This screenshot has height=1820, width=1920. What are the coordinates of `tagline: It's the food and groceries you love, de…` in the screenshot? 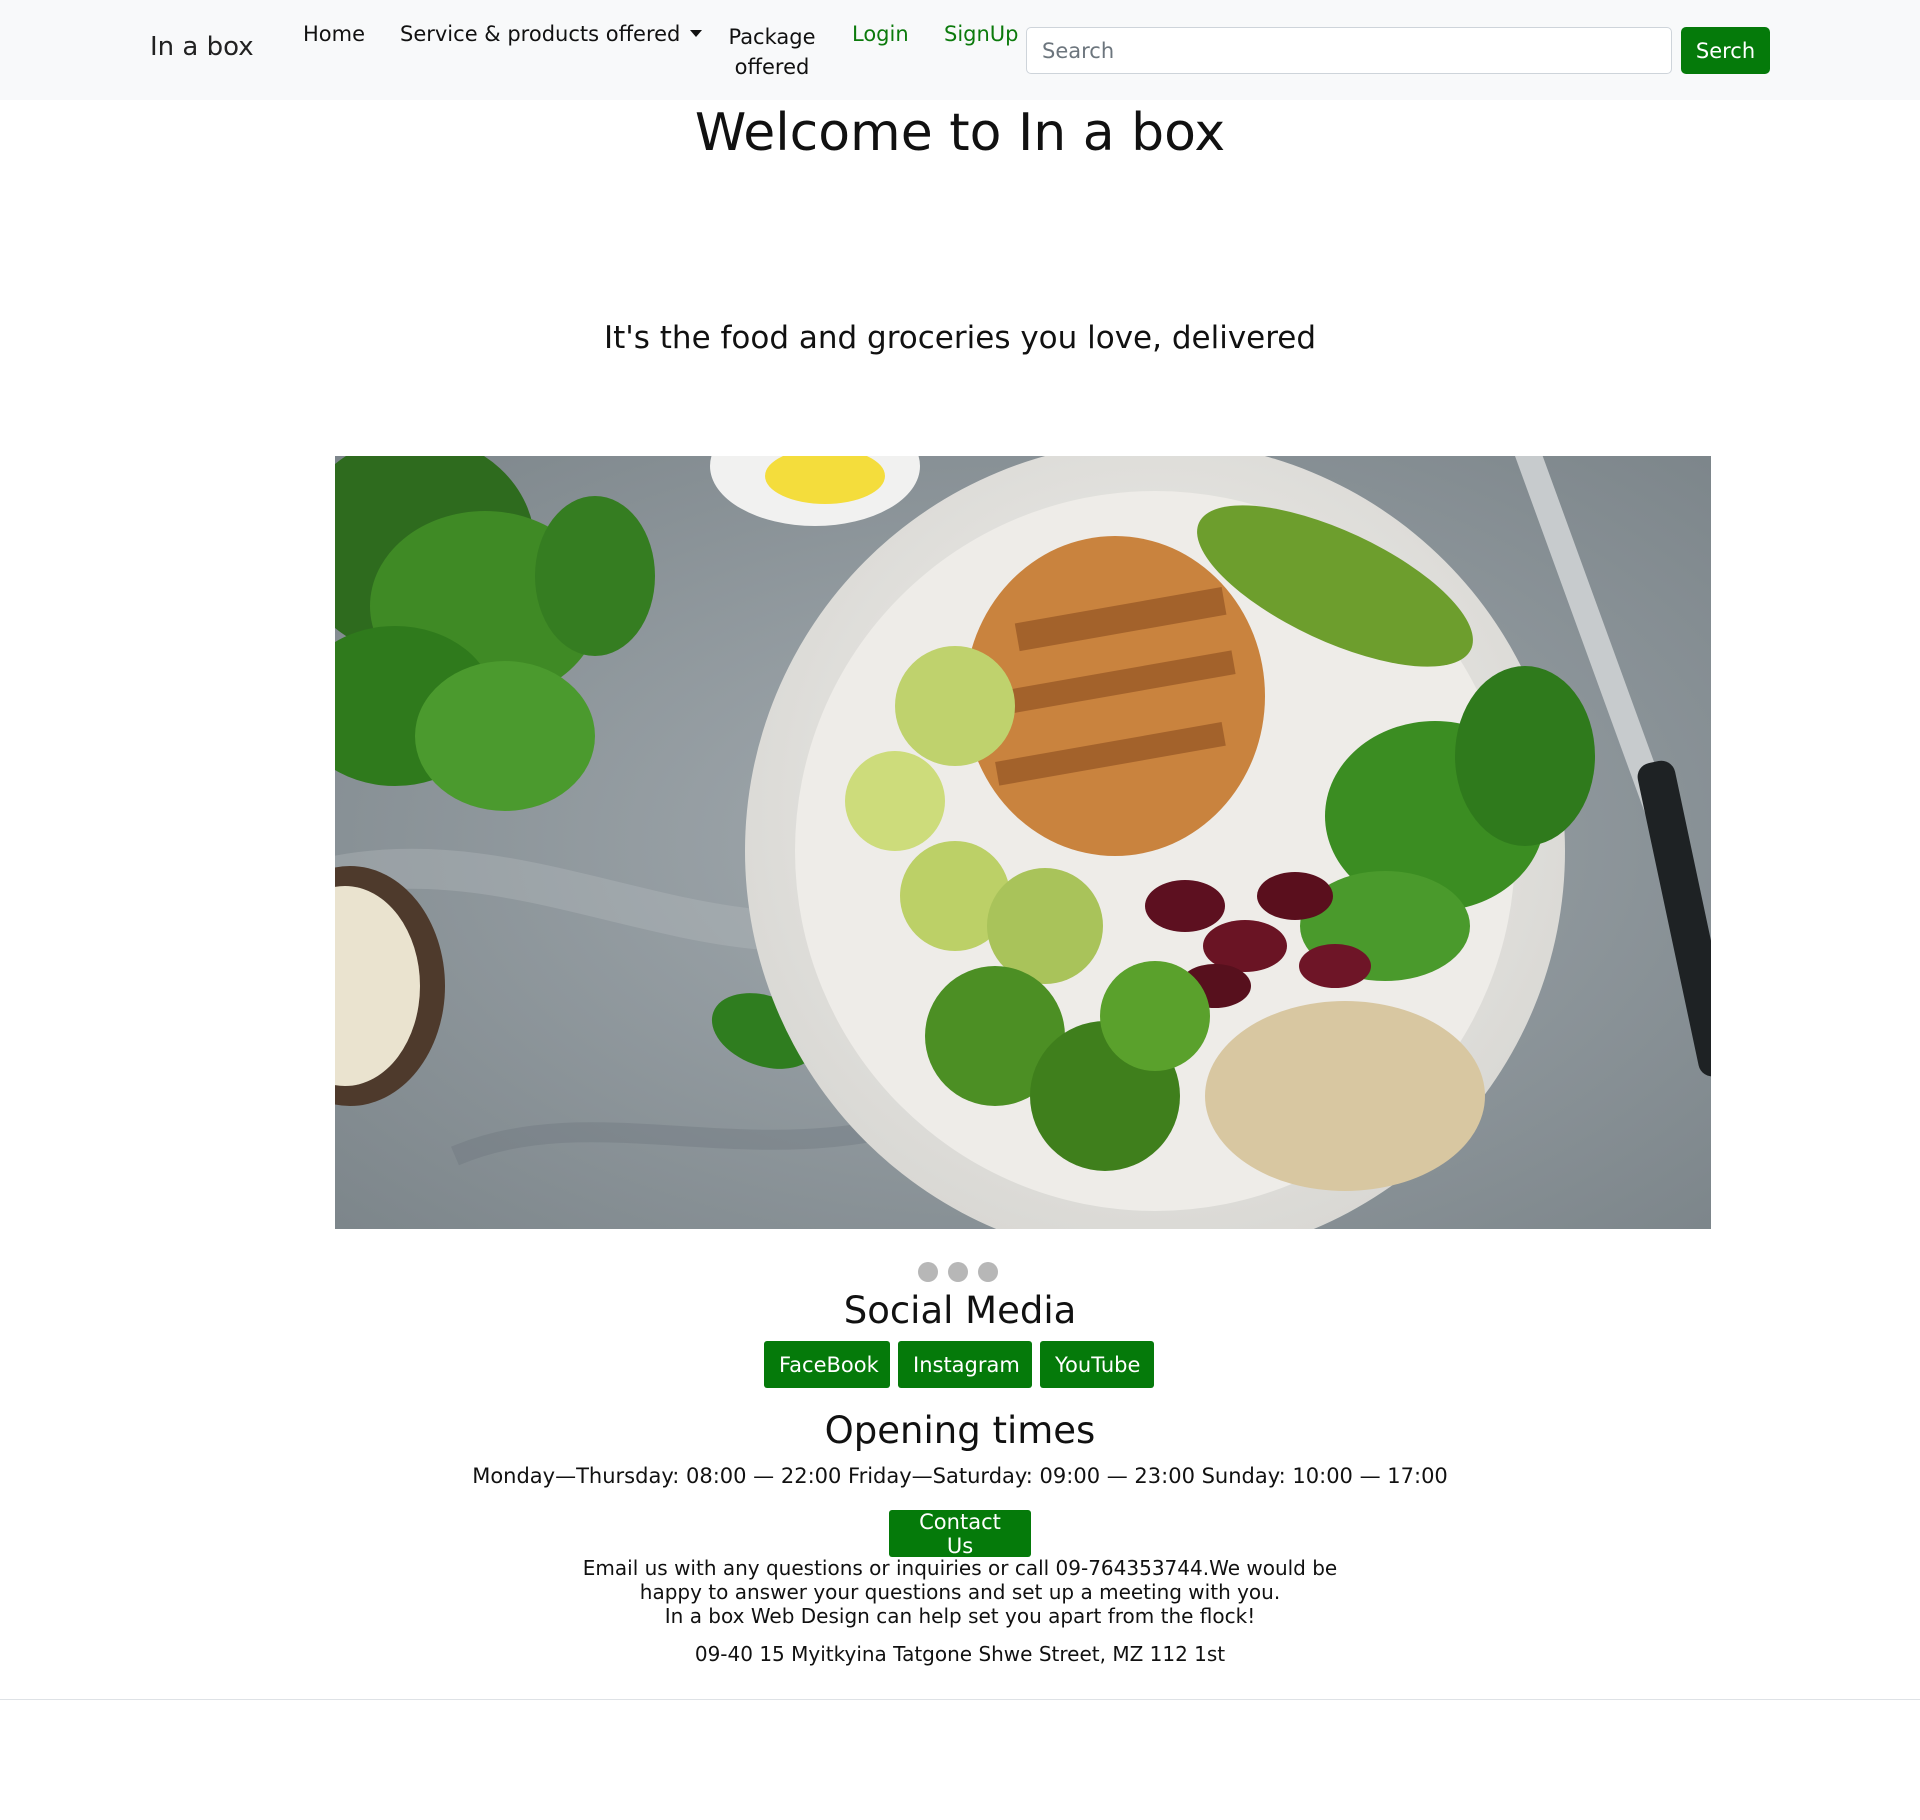 It's located at (960, 338).